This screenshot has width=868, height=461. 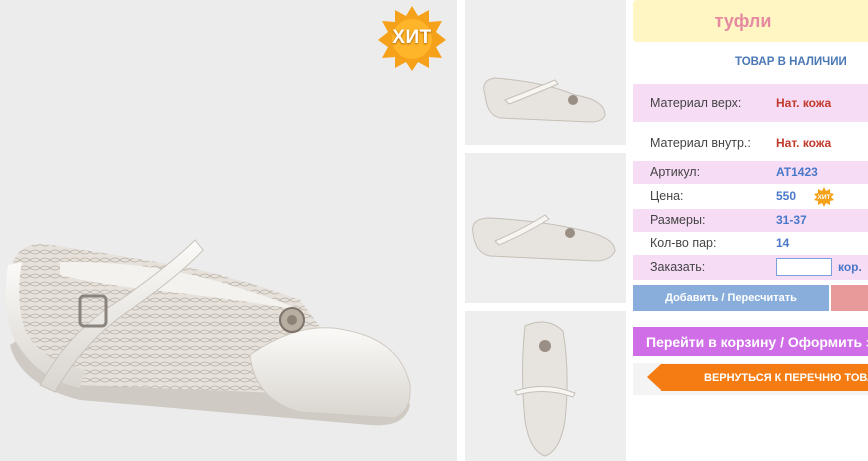 What do you see at coordinates (678, 220) in the screenshot?
I see `sizes-label: Размеры:` at bounding box center [678, 220].